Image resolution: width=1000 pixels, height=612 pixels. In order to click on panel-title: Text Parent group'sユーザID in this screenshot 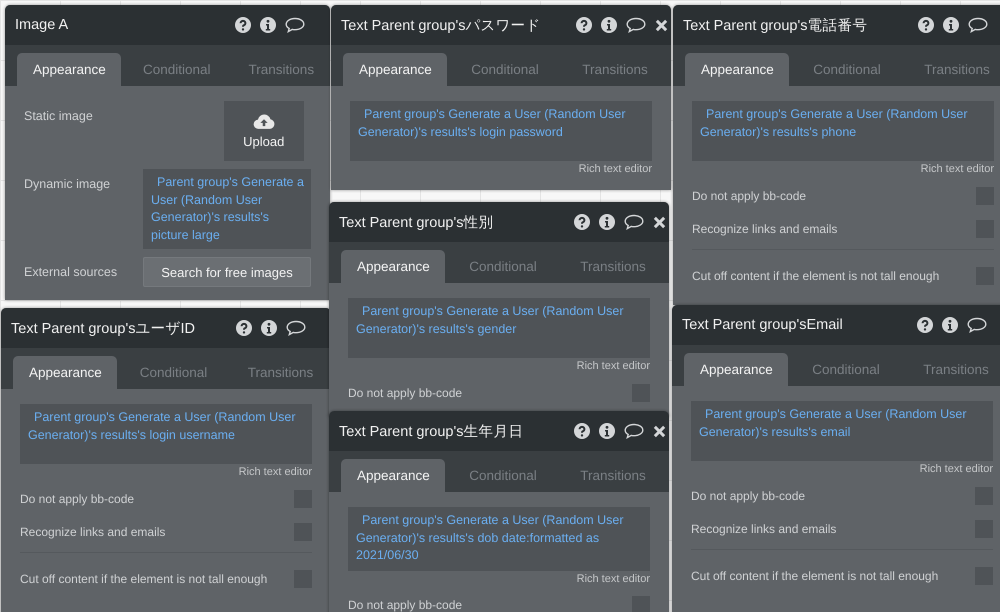, I will do `click(103, 329)`.